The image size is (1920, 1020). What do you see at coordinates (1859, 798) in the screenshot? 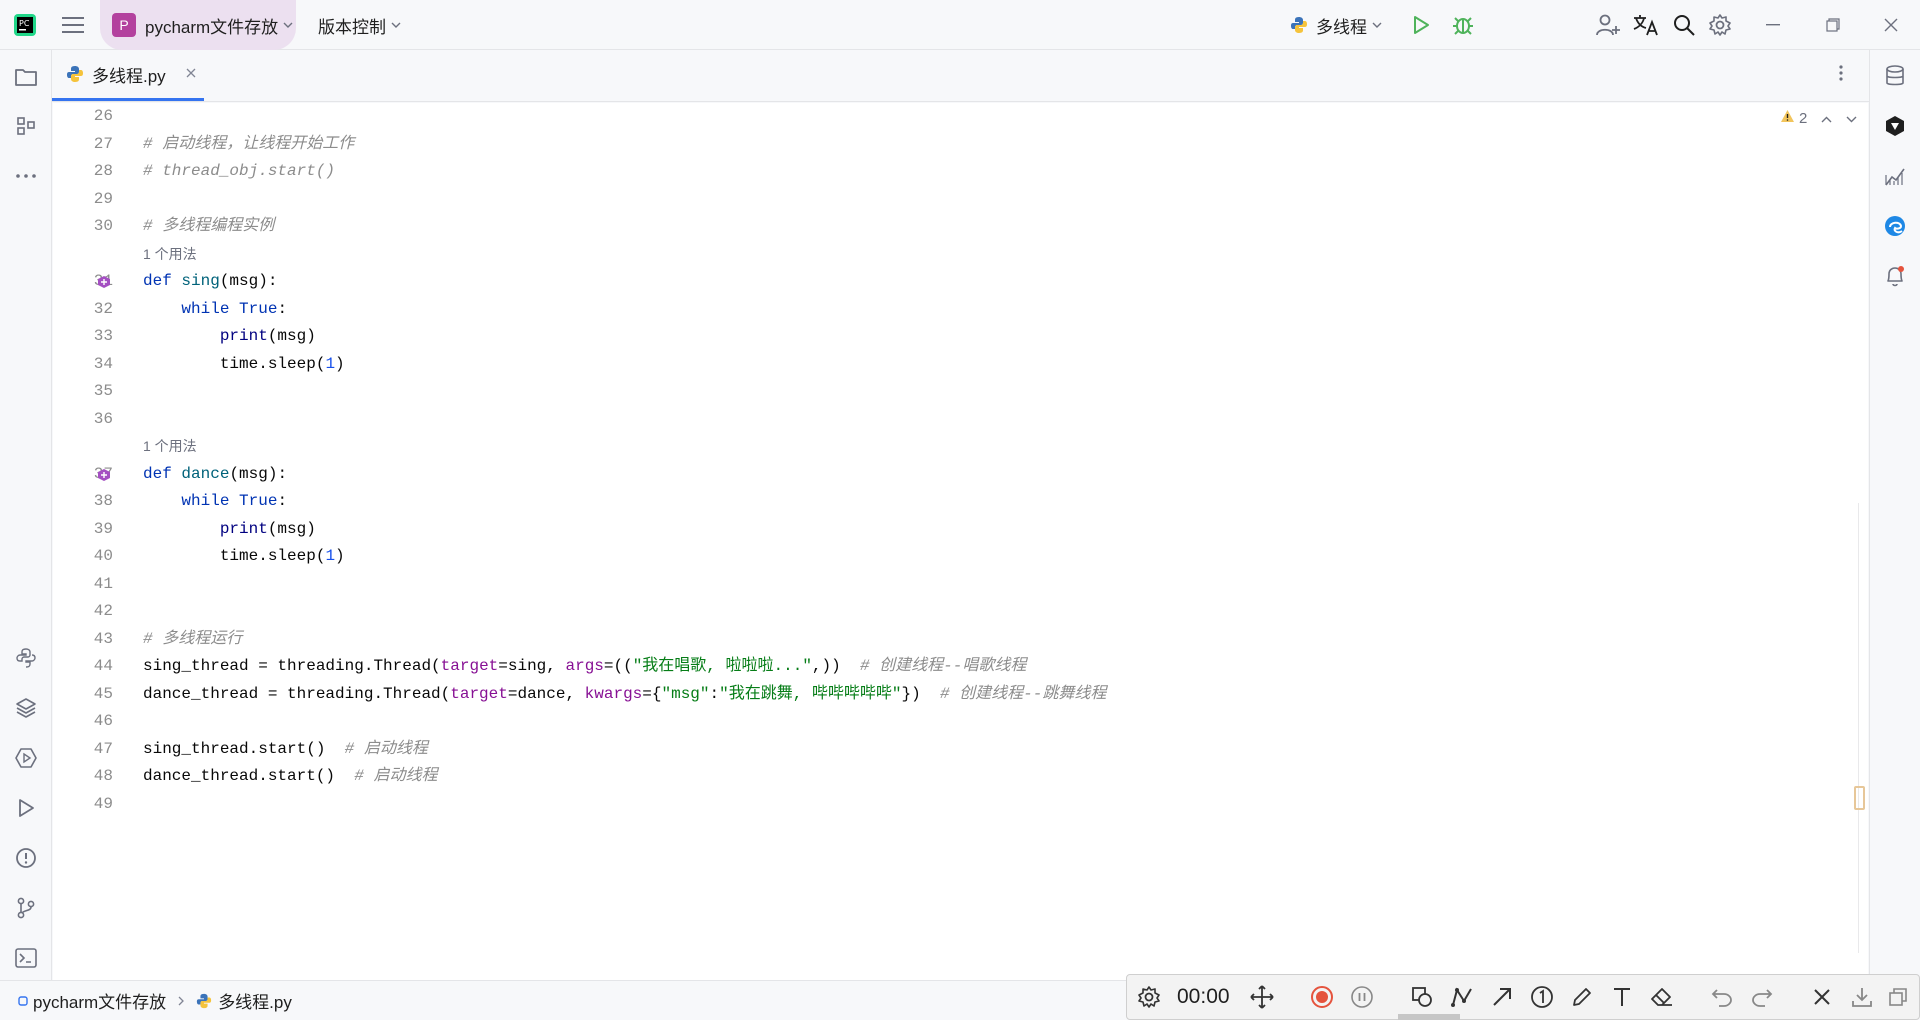
I see `warning-stripe-marker` at bounding box center [1859, 798].